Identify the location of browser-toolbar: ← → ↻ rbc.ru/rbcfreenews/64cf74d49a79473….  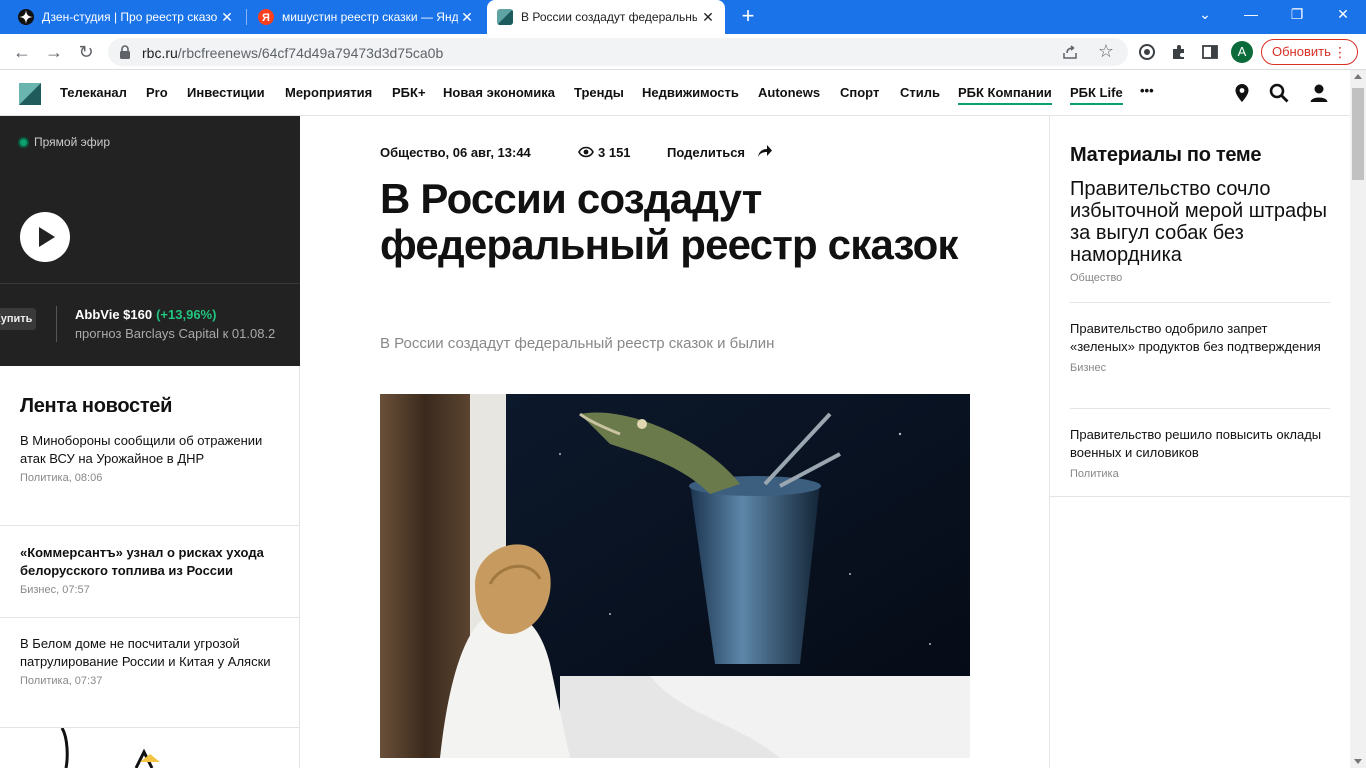
(683, 52).